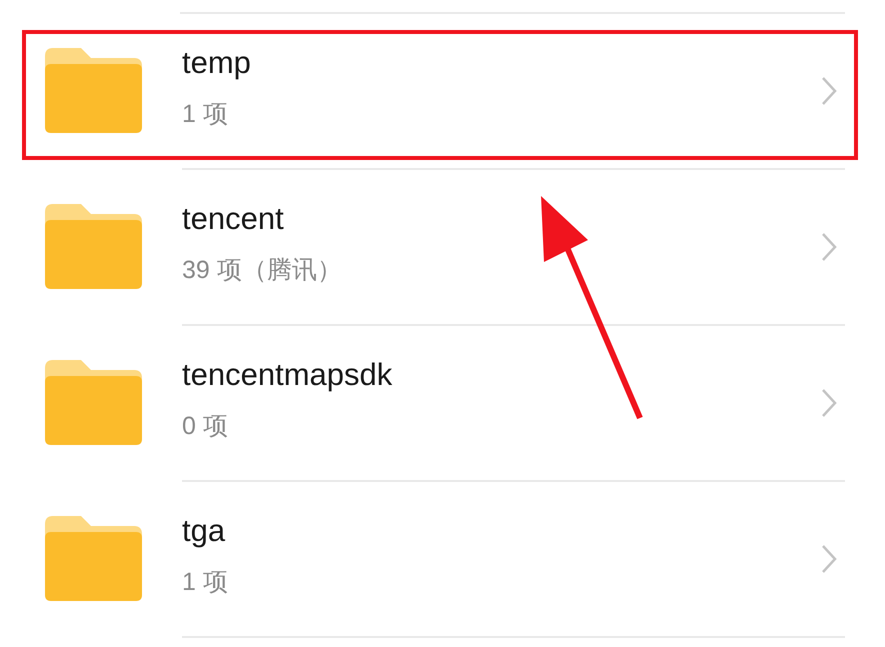 The height and width of the screenshot is (647, 885). Describe the element at coordinates (233, 218) in the screenshot. I see `folder-name: tencent` at that location.